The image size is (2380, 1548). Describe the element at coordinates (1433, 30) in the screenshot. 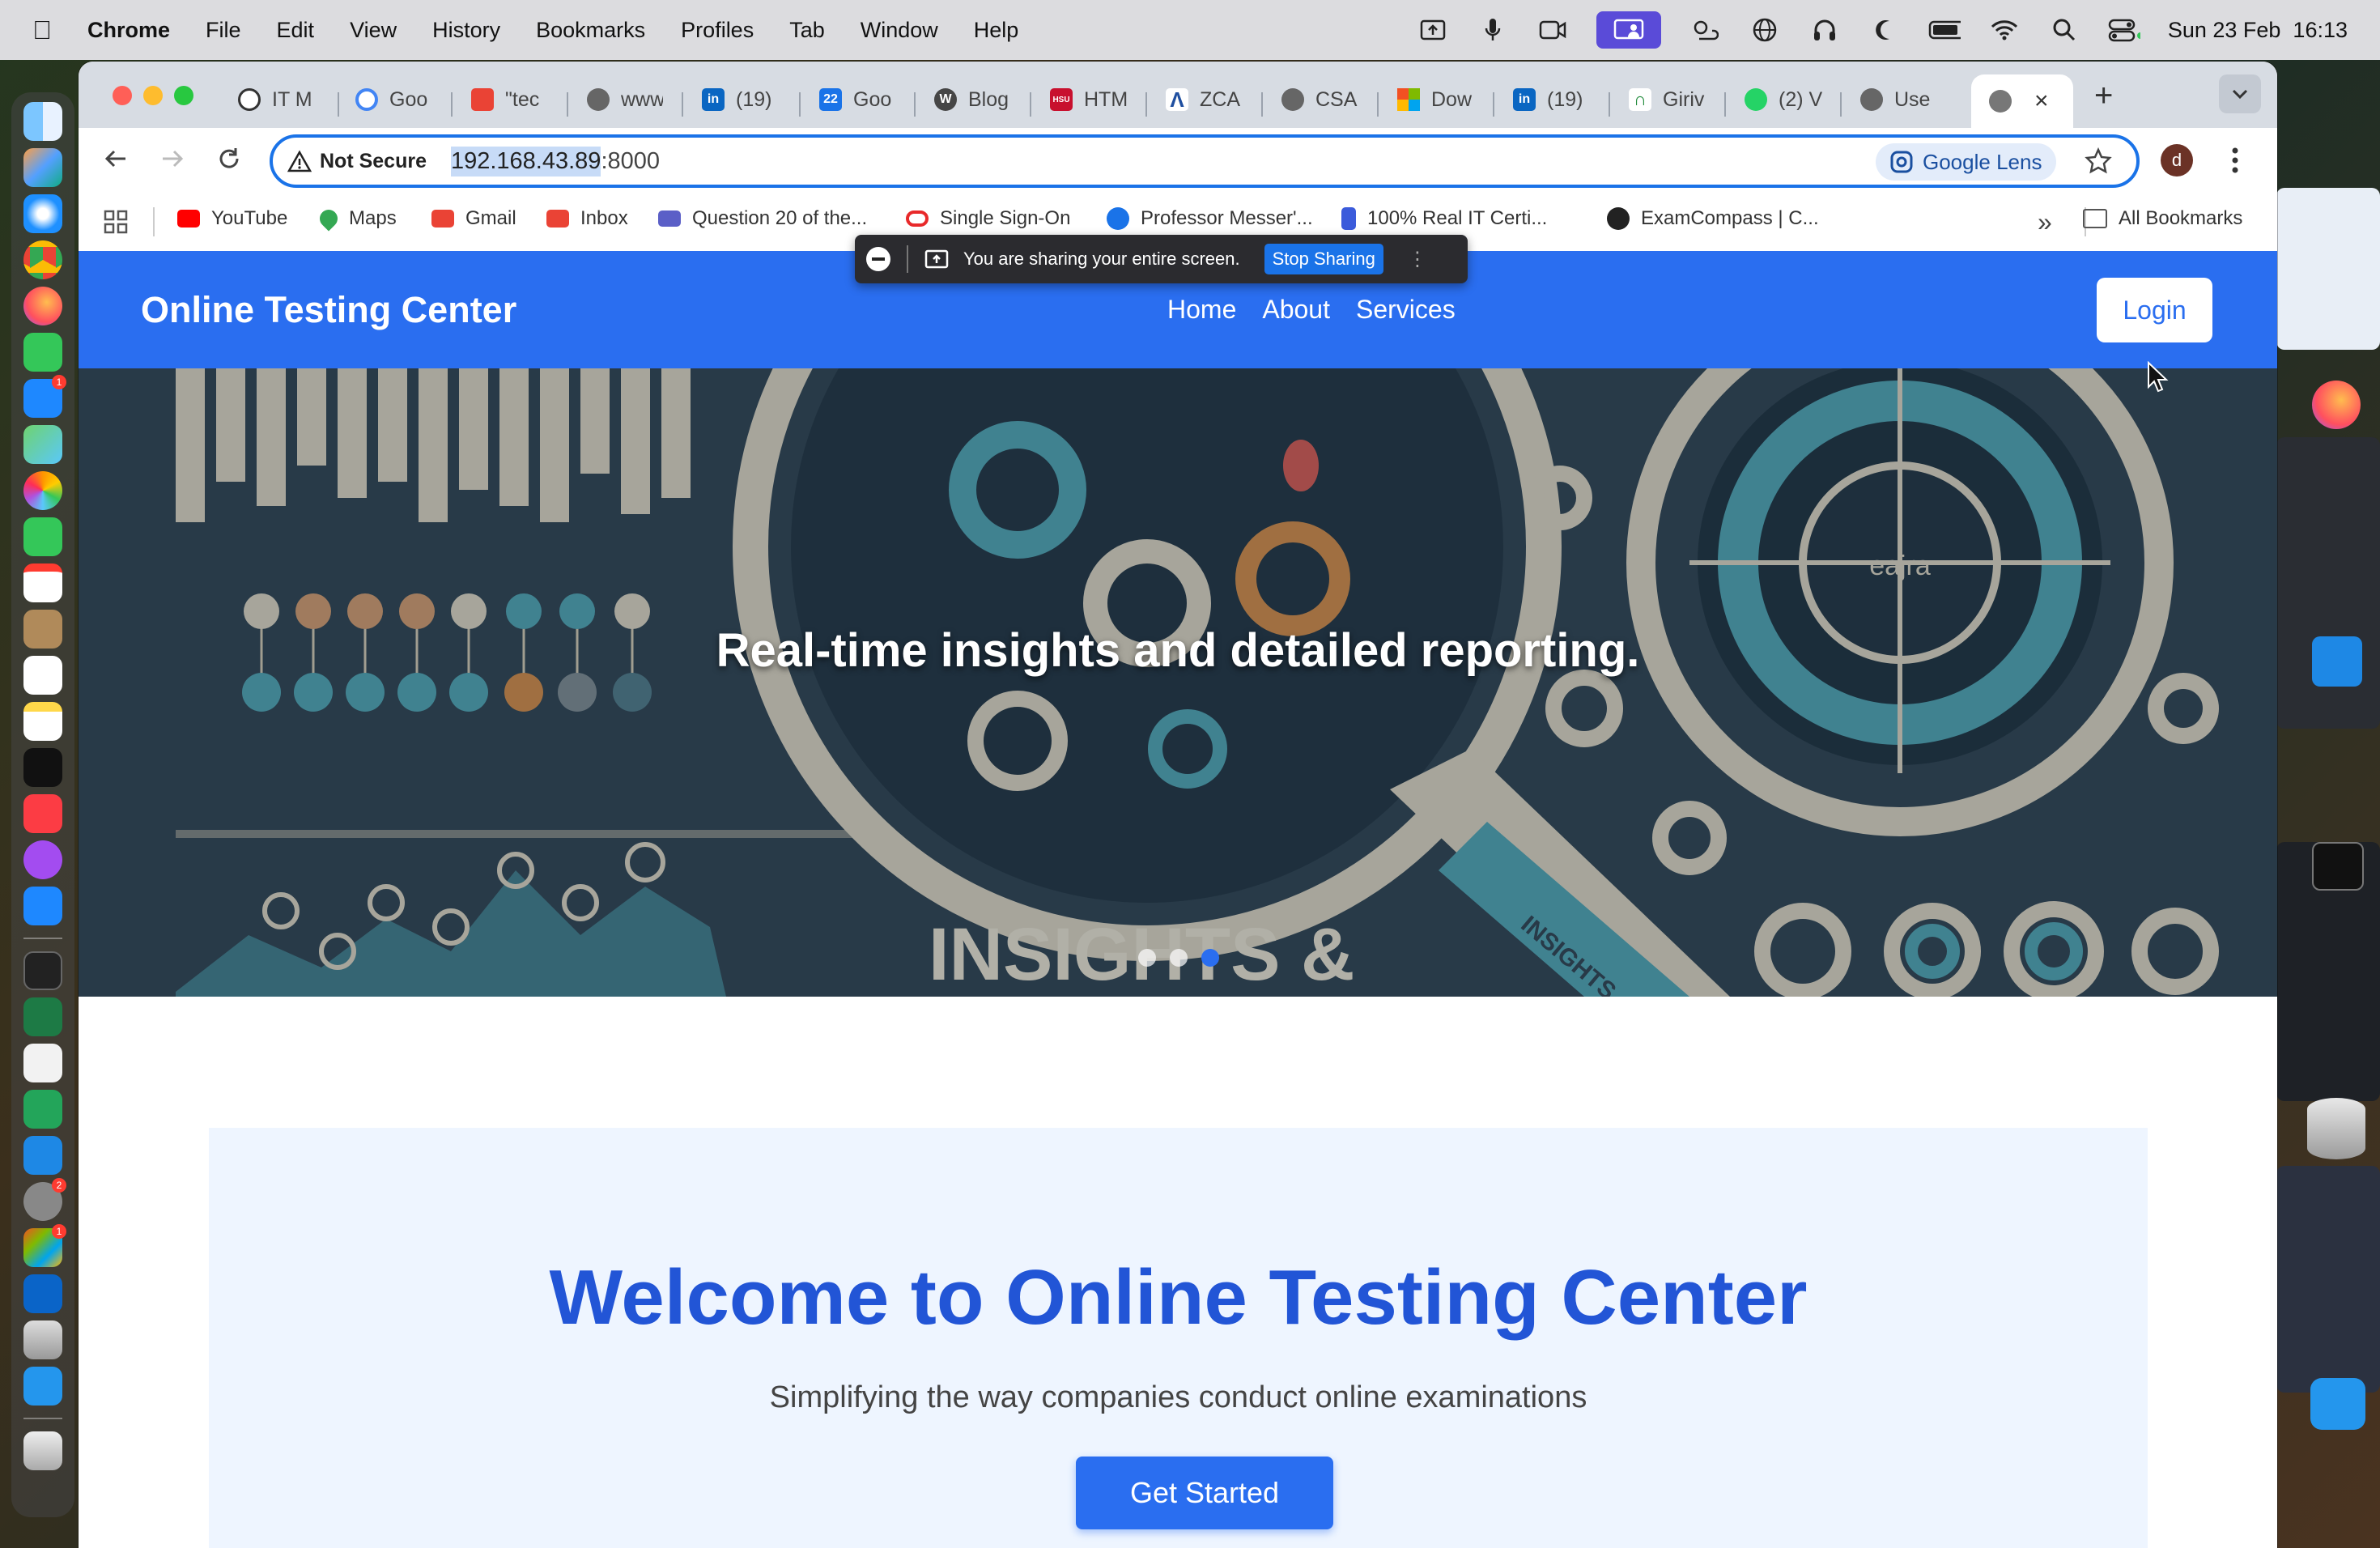

I see `screen-upload-icon` at that location.